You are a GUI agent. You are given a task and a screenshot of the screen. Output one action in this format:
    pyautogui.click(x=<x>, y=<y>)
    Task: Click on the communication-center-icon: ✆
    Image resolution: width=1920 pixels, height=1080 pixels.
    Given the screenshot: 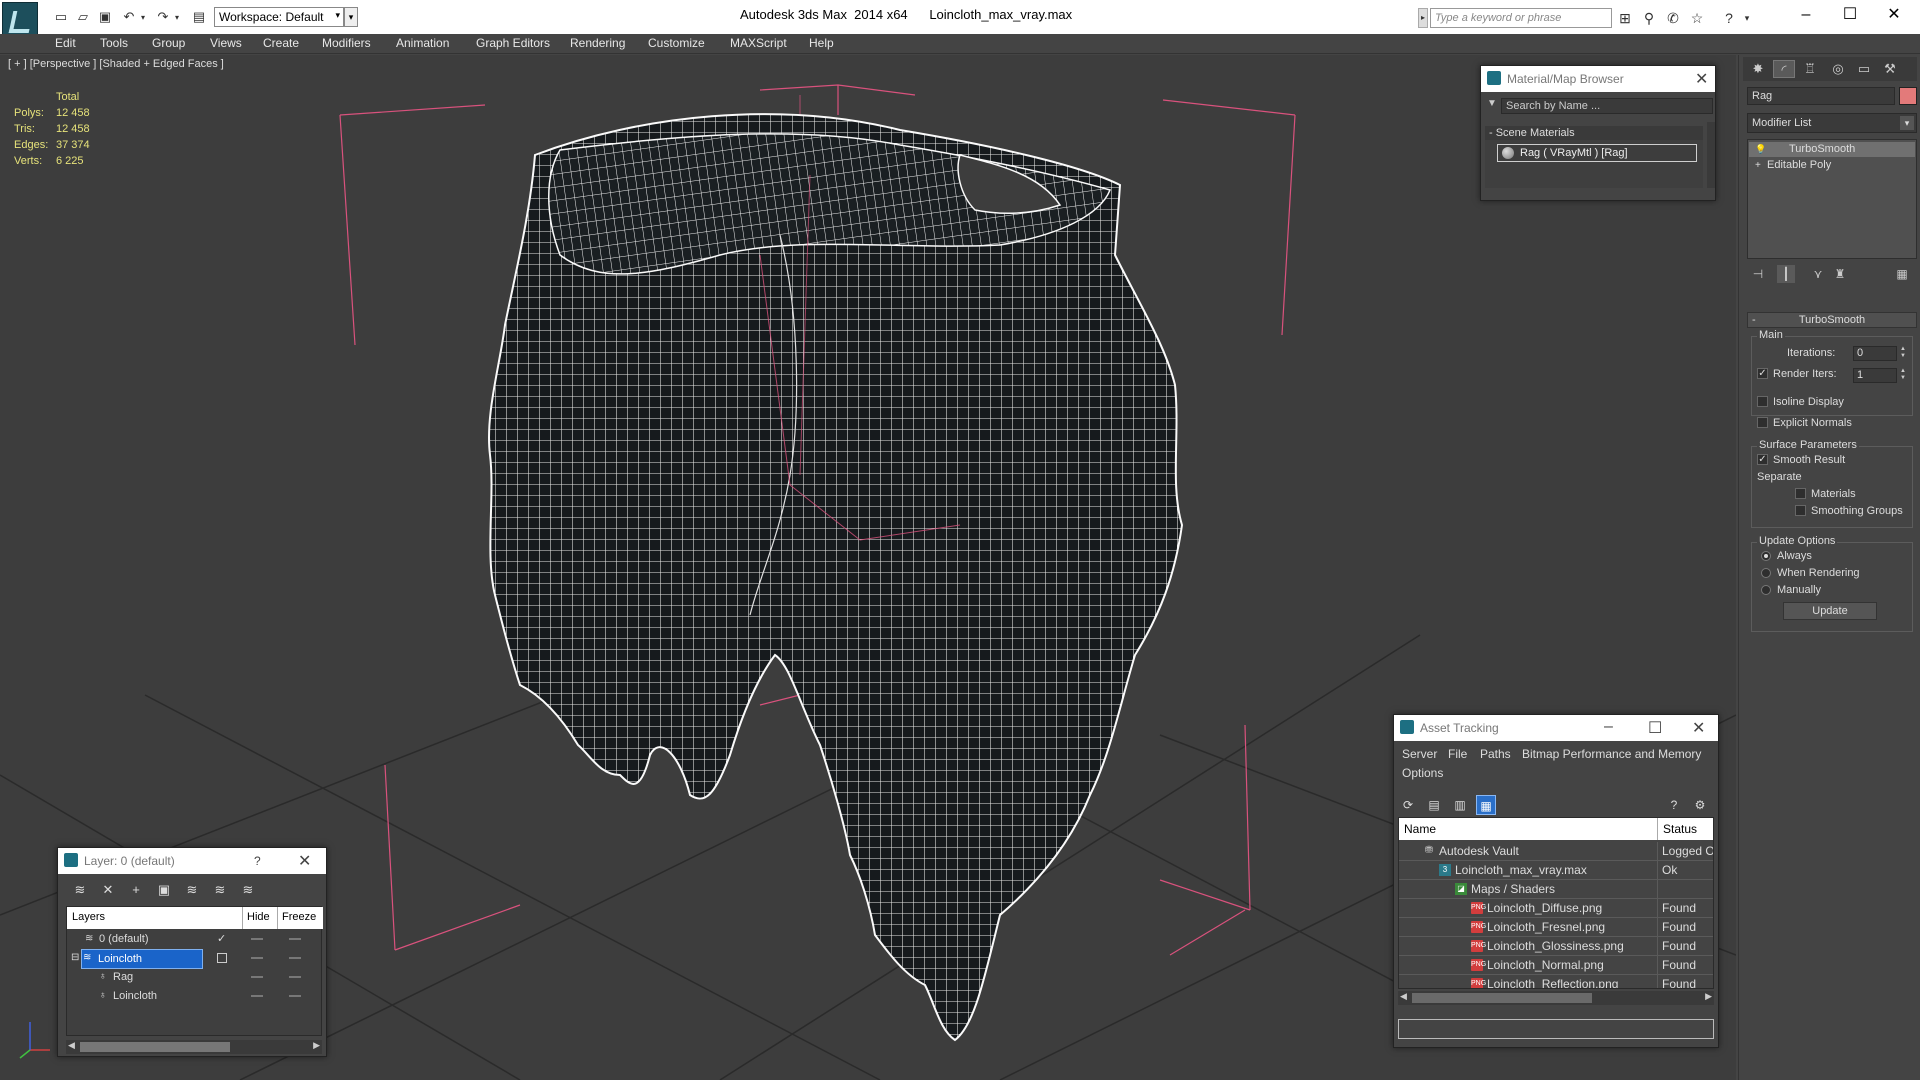 What is the action you would take?
    pyautogui.click(x=1673, y=18)
    